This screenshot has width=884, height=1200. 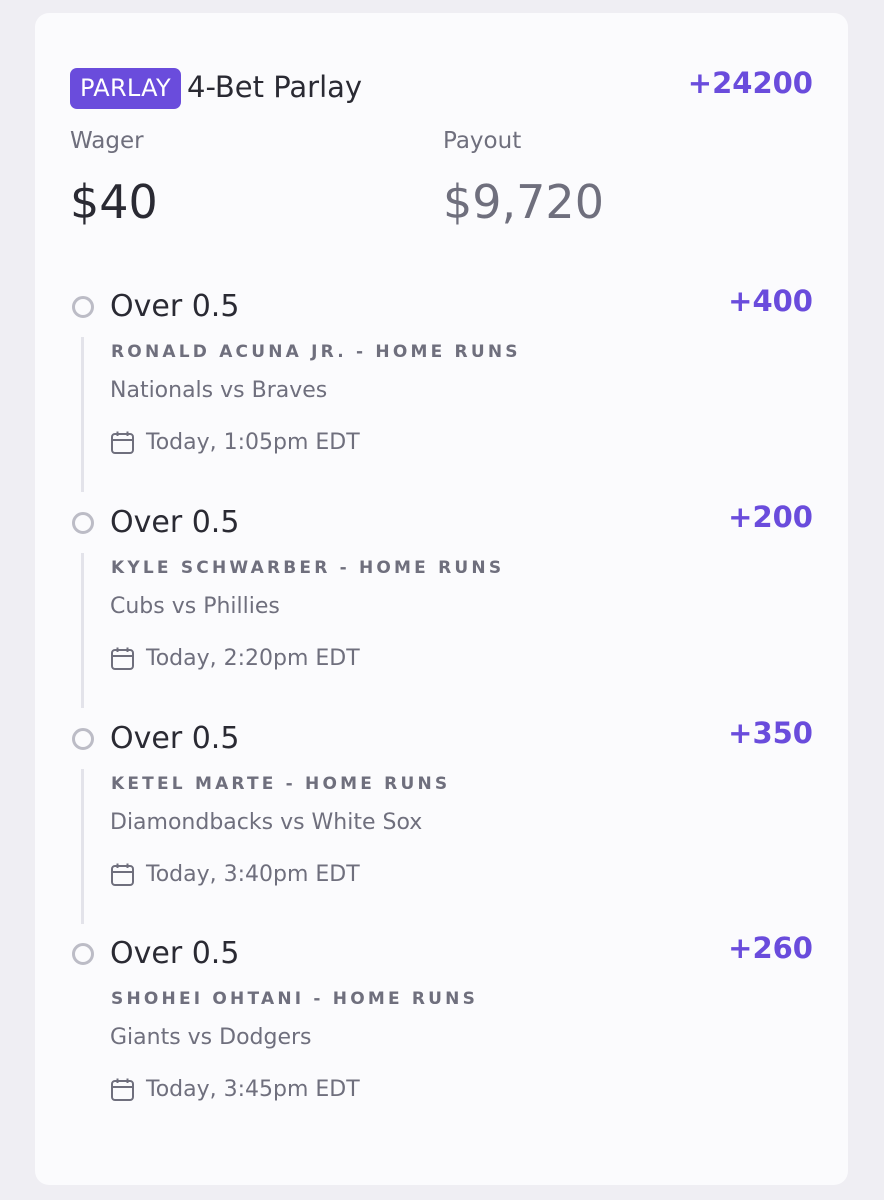 I want to click on leg-time-row: Today, 2:20pm EDT, so click(x=310, y=659).